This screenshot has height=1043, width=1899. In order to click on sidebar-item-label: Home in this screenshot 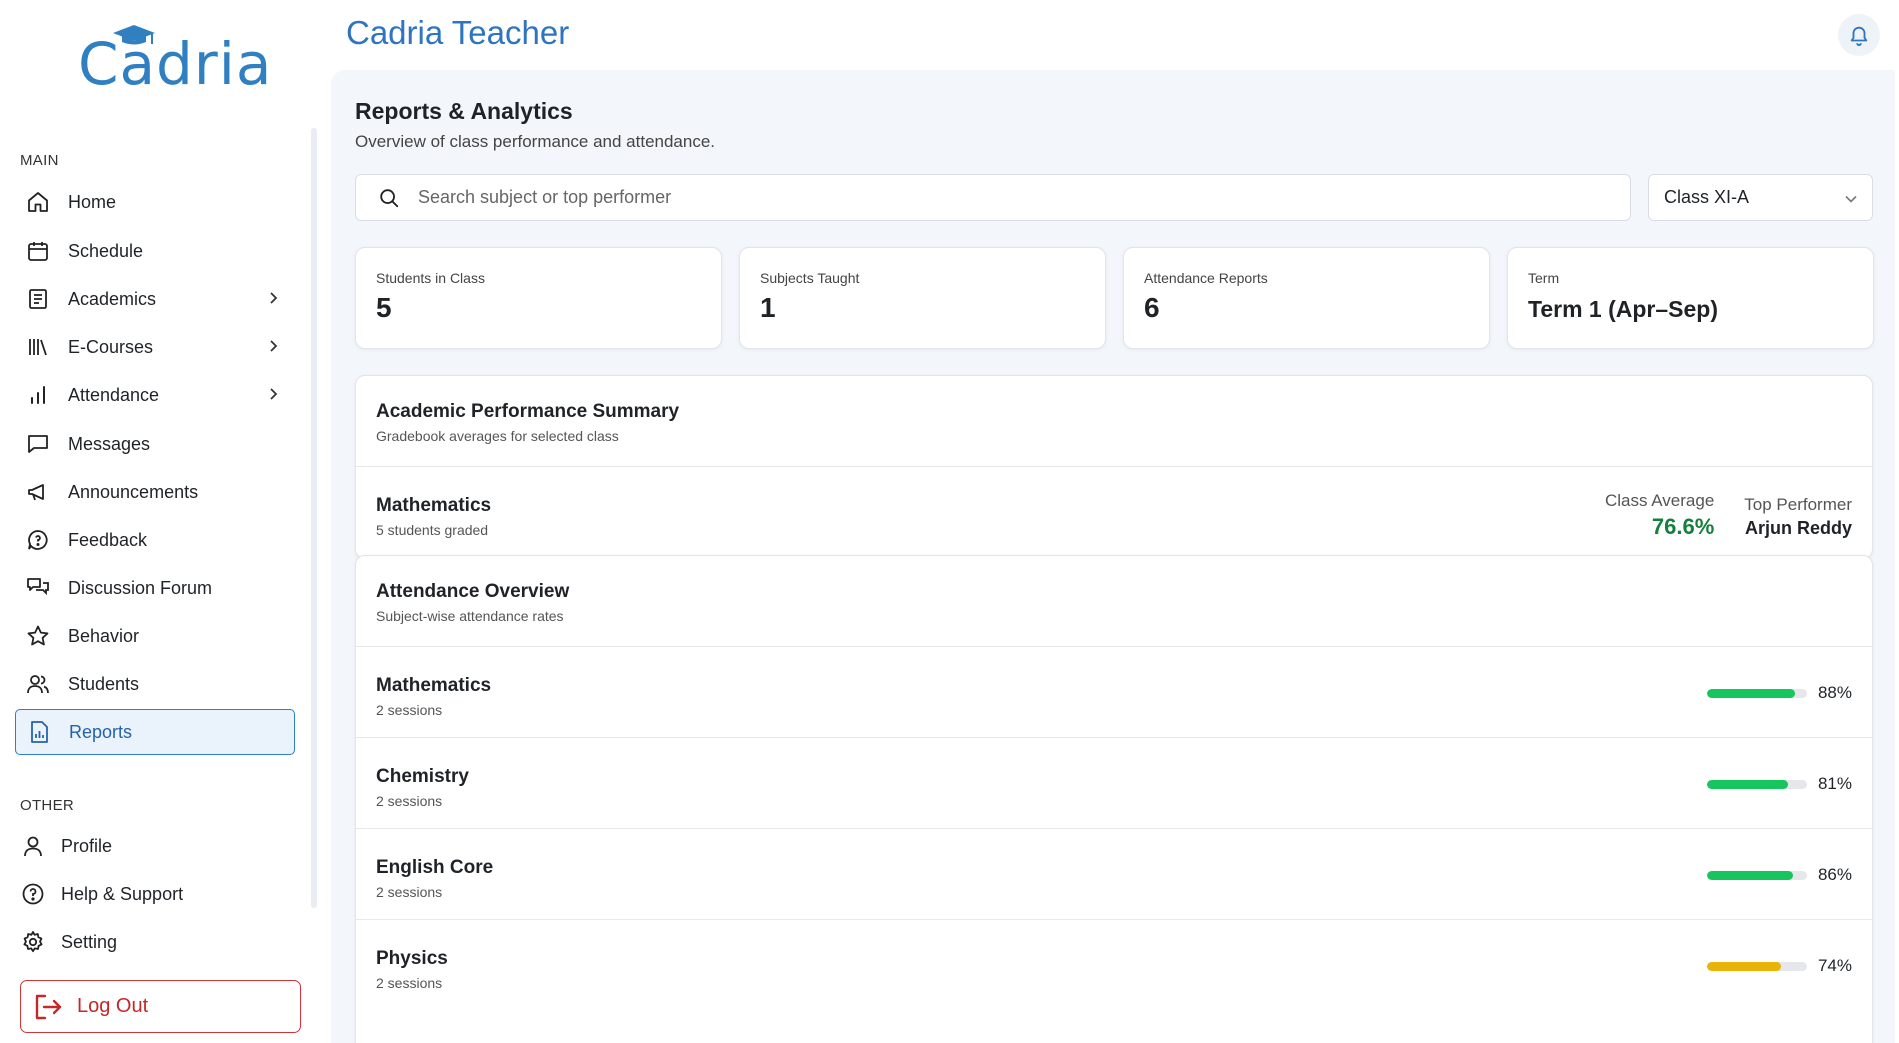, I will do `click(92, 201)`.